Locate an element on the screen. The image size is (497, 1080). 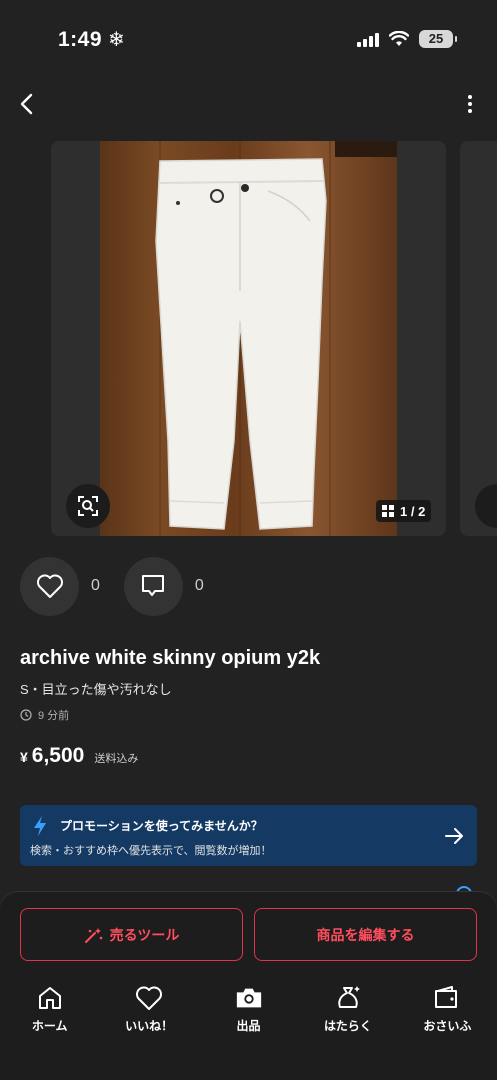
tab-sell: 出品 is located at coordinates (248, 1012).